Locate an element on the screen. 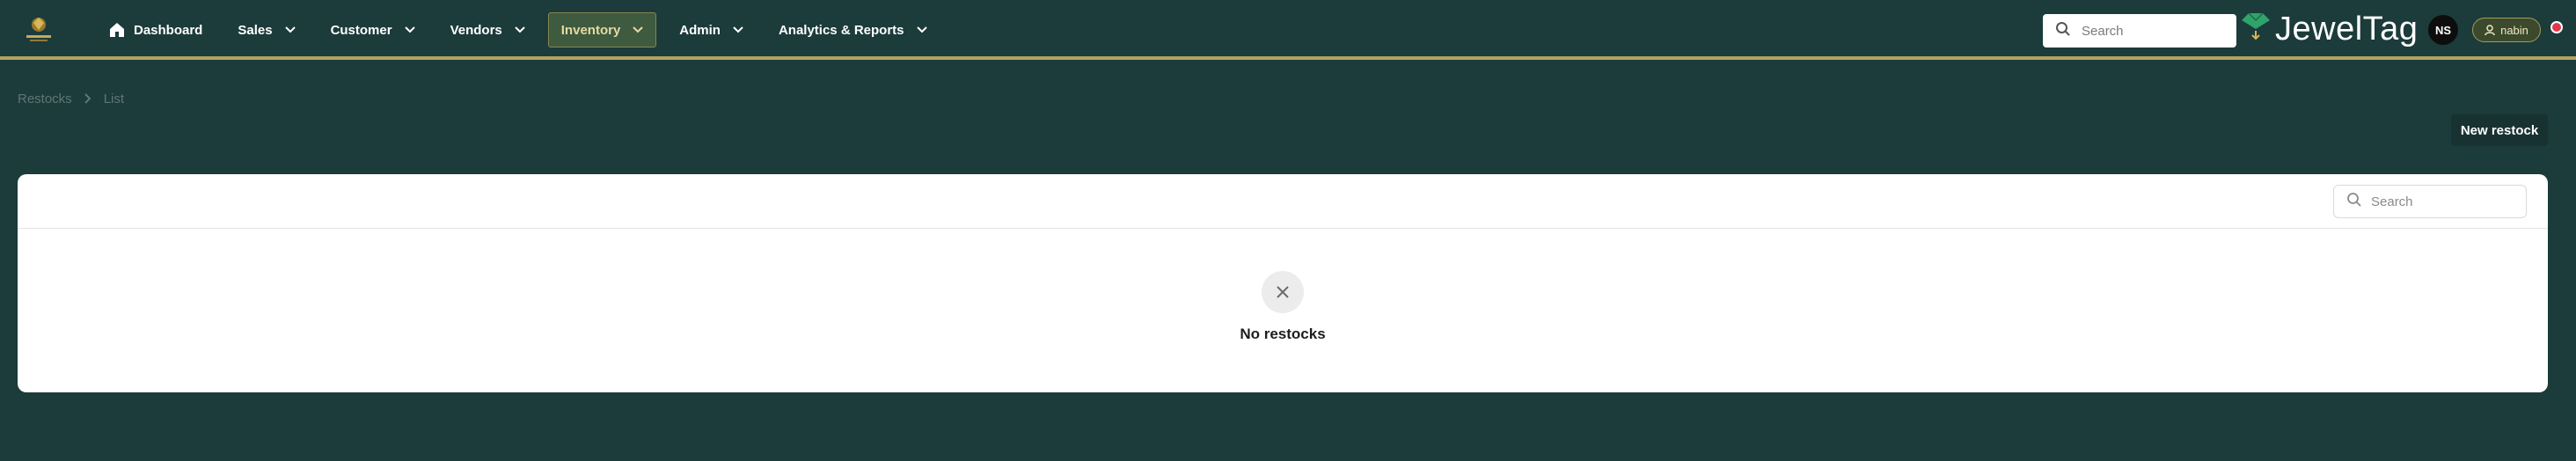 The width and height of the screenshot is (2576, 461). nav-customer: Customer is located at coordinates (373, 30).